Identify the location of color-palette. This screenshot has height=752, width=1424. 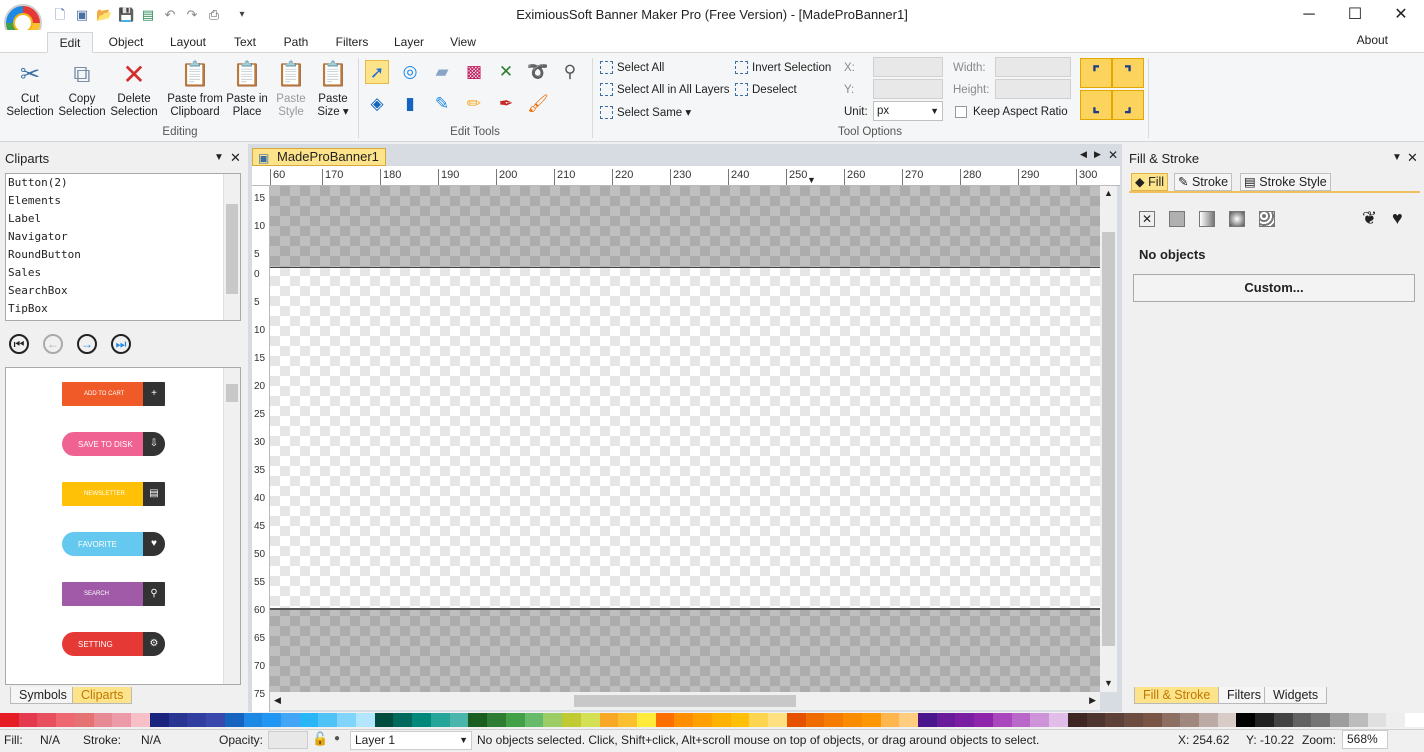
(712, 720).